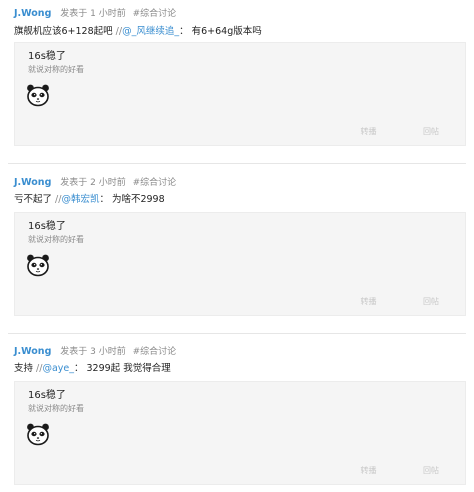 Image resolution: width=474 pixels, height=492 pixels. Describe the element at coordinates (220, 31) in the screenshot. I see `reply-text: ： 有6+64g版本吗` at that location.